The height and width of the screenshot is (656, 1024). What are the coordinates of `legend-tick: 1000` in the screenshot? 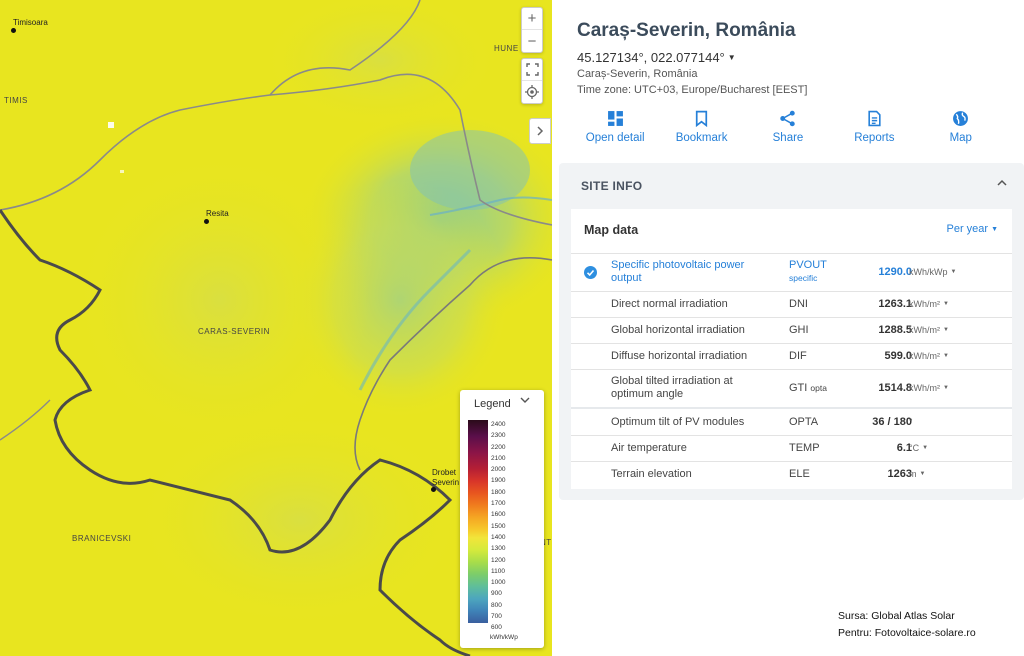 It's located at (498, 583).